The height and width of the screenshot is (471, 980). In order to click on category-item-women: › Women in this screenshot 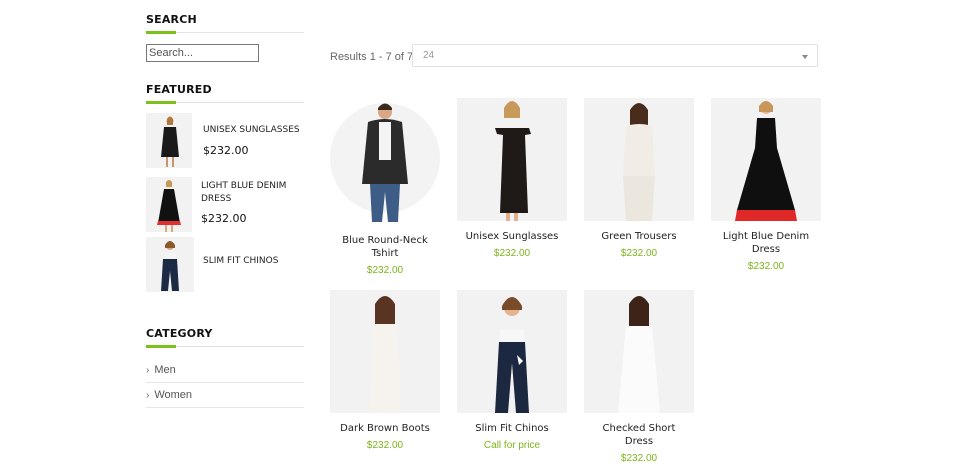, I will do `click(225, 395)`.